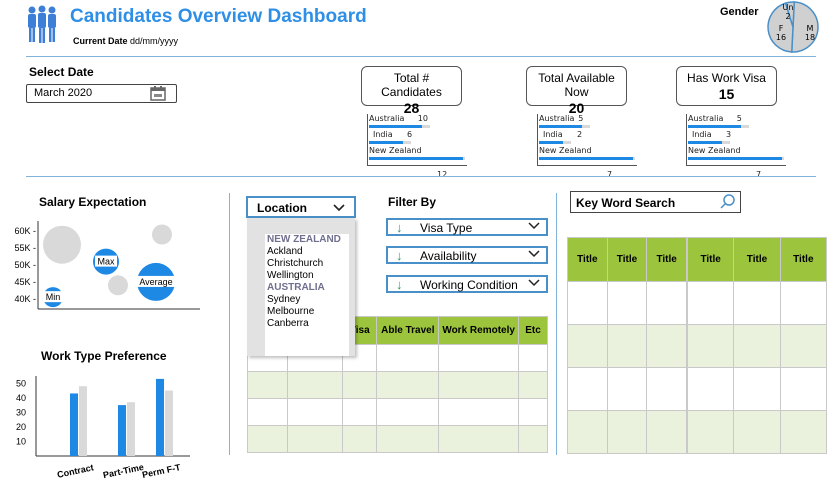 The image size is (827, 490). I want to click on salary-tick-label: 50K -, so click(25, 265).